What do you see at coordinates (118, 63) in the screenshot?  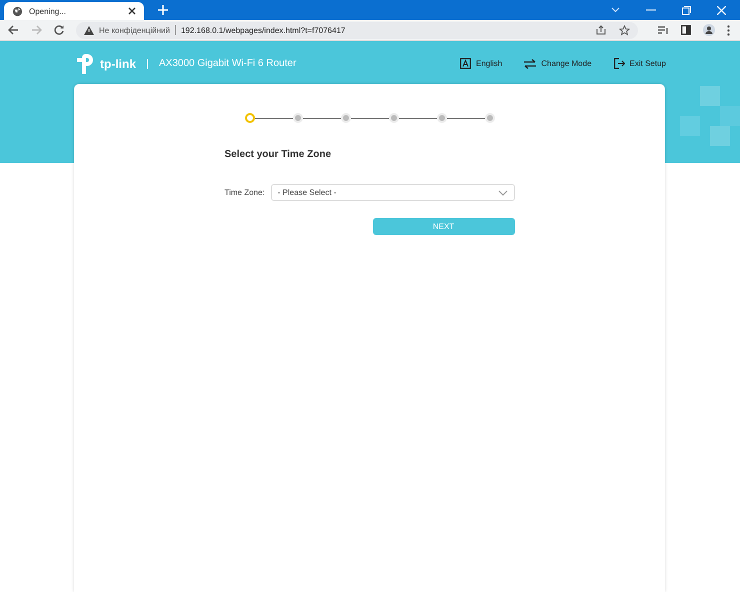 I see `brand-name: tp-link` at bounding box center [118, 63].